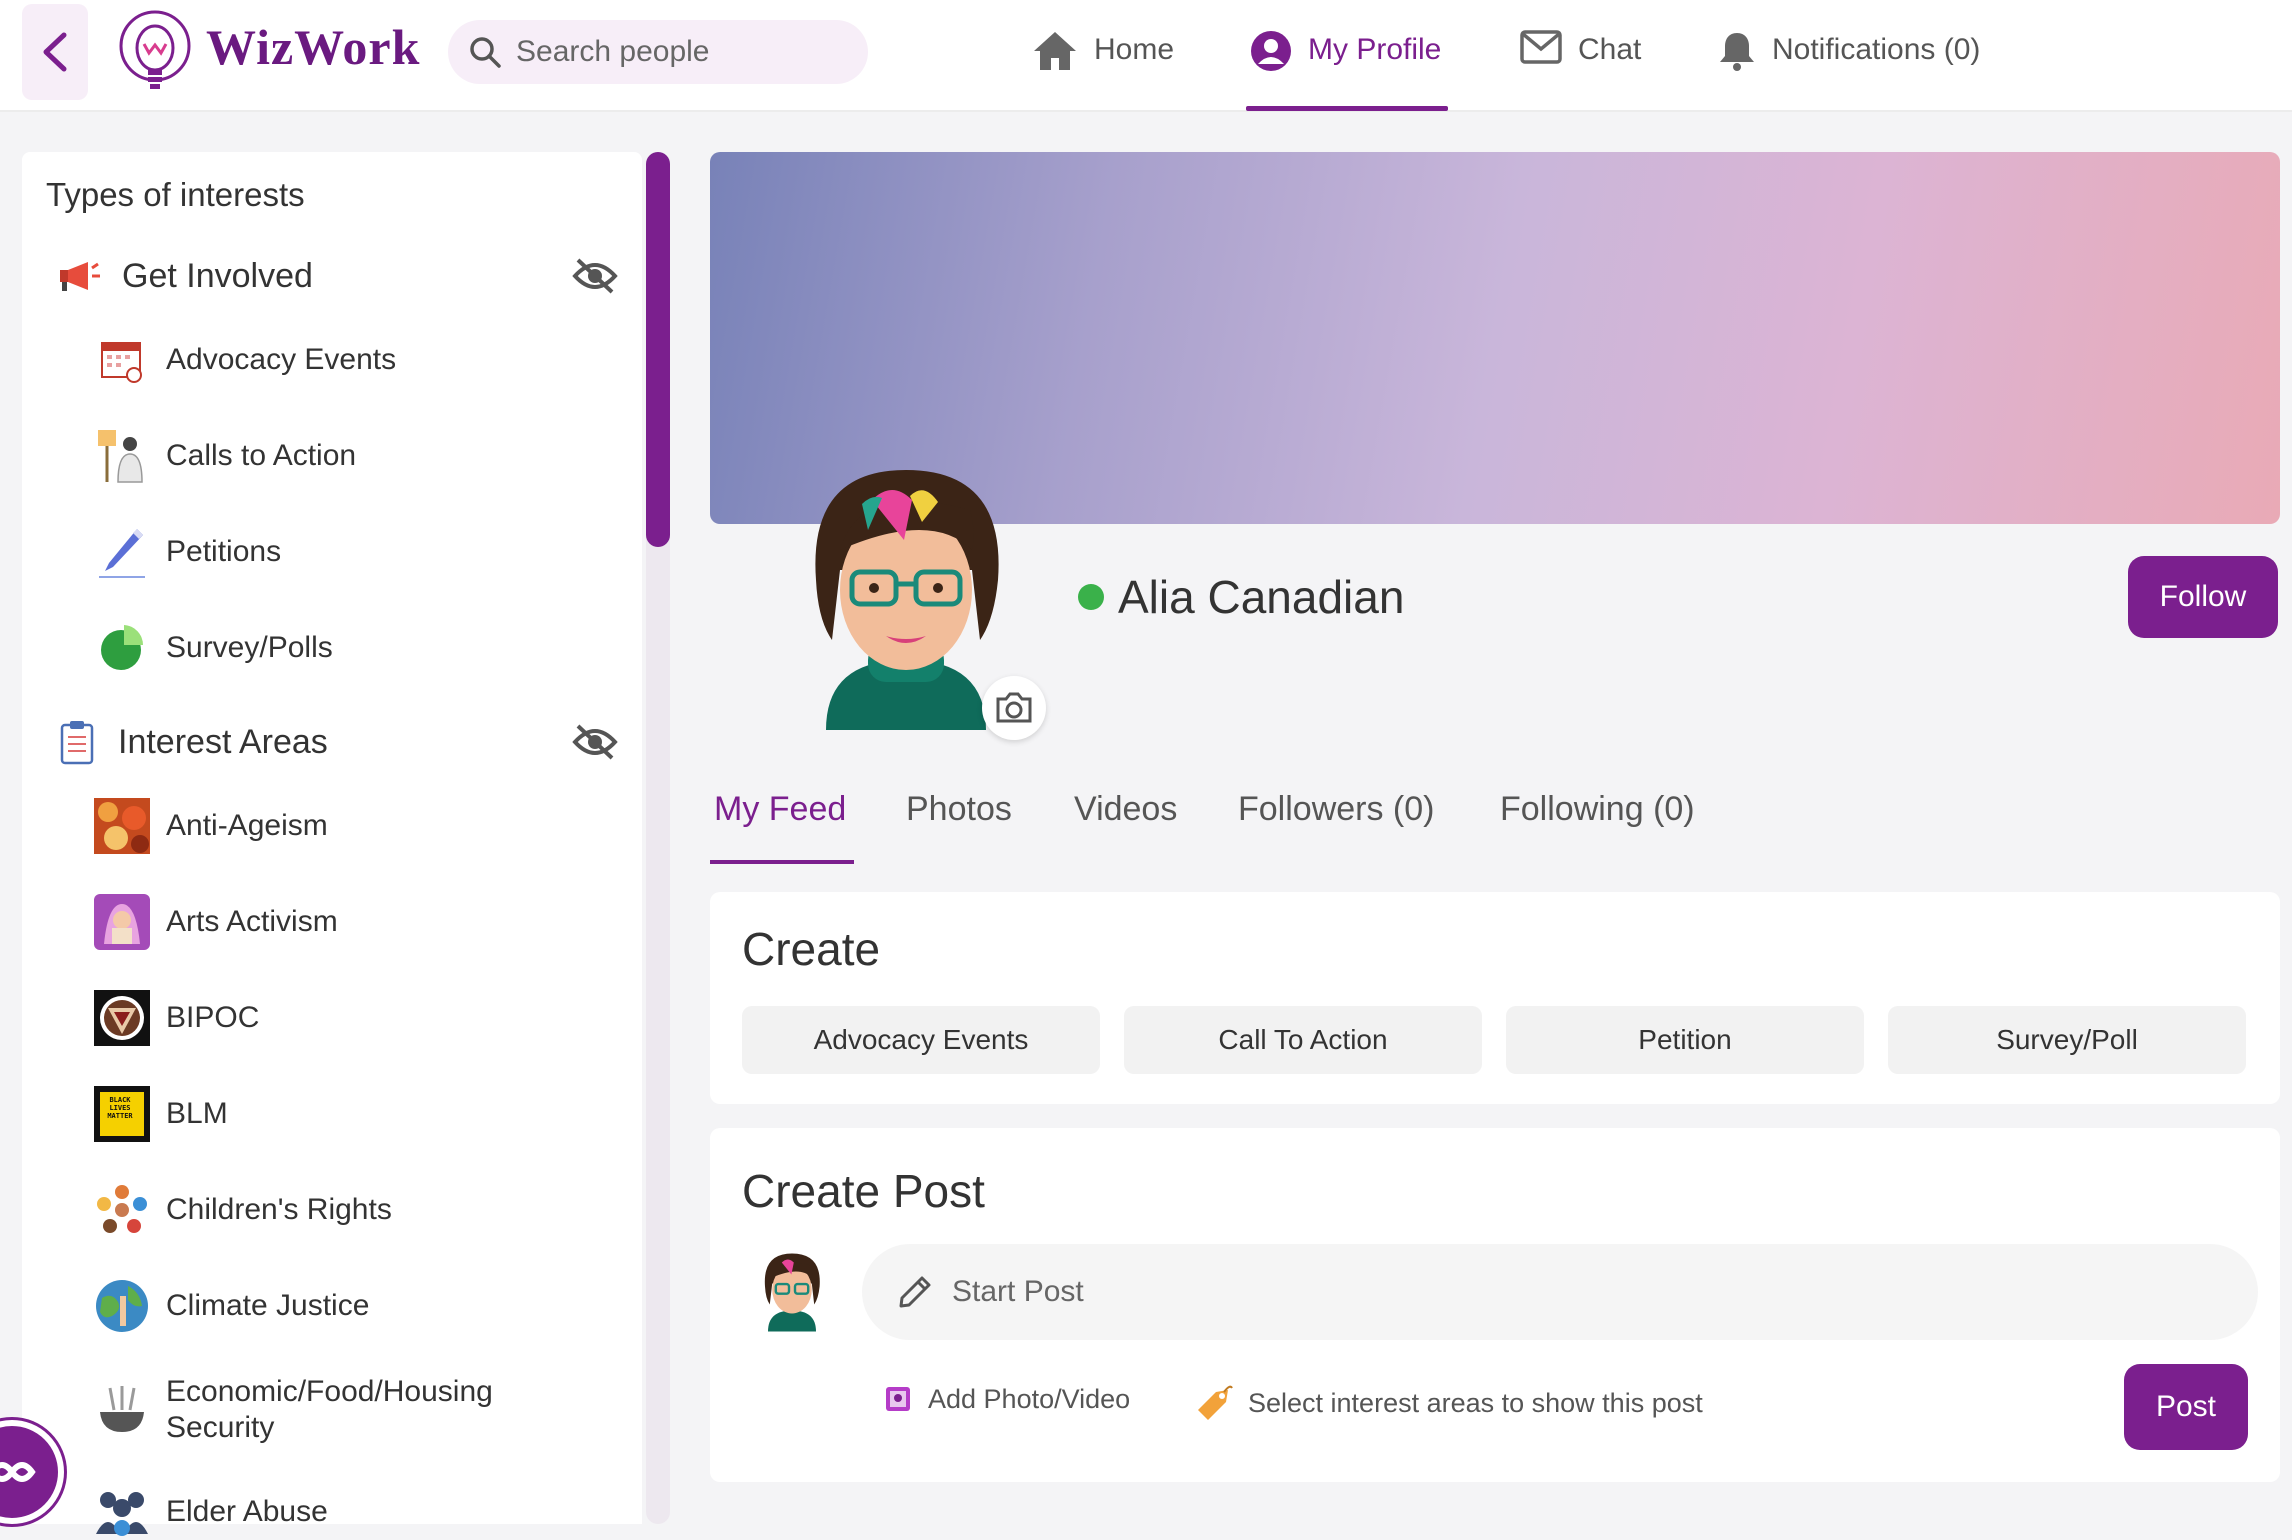 This screenshot has width=2292, height=1540. What do you see at coordinates (1336, 809) in the screenshot?
I see `tab-followers: Followers (0)` at bounding box center [1336, 809].